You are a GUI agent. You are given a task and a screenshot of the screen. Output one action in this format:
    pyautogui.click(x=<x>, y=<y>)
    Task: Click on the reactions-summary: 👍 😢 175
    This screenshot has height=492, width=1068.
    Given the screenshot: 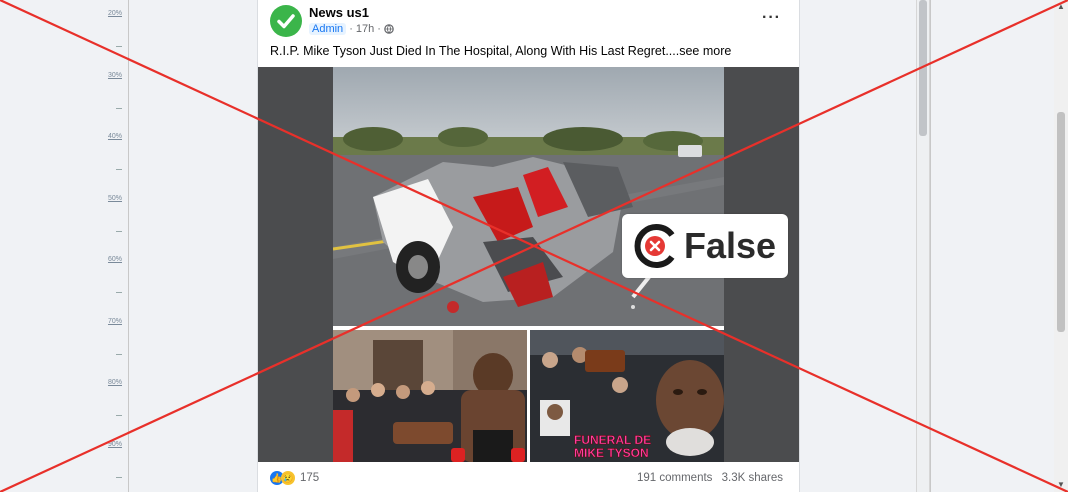 What is the action you would take?
    pyautogui.click(x=294, y=478)
    